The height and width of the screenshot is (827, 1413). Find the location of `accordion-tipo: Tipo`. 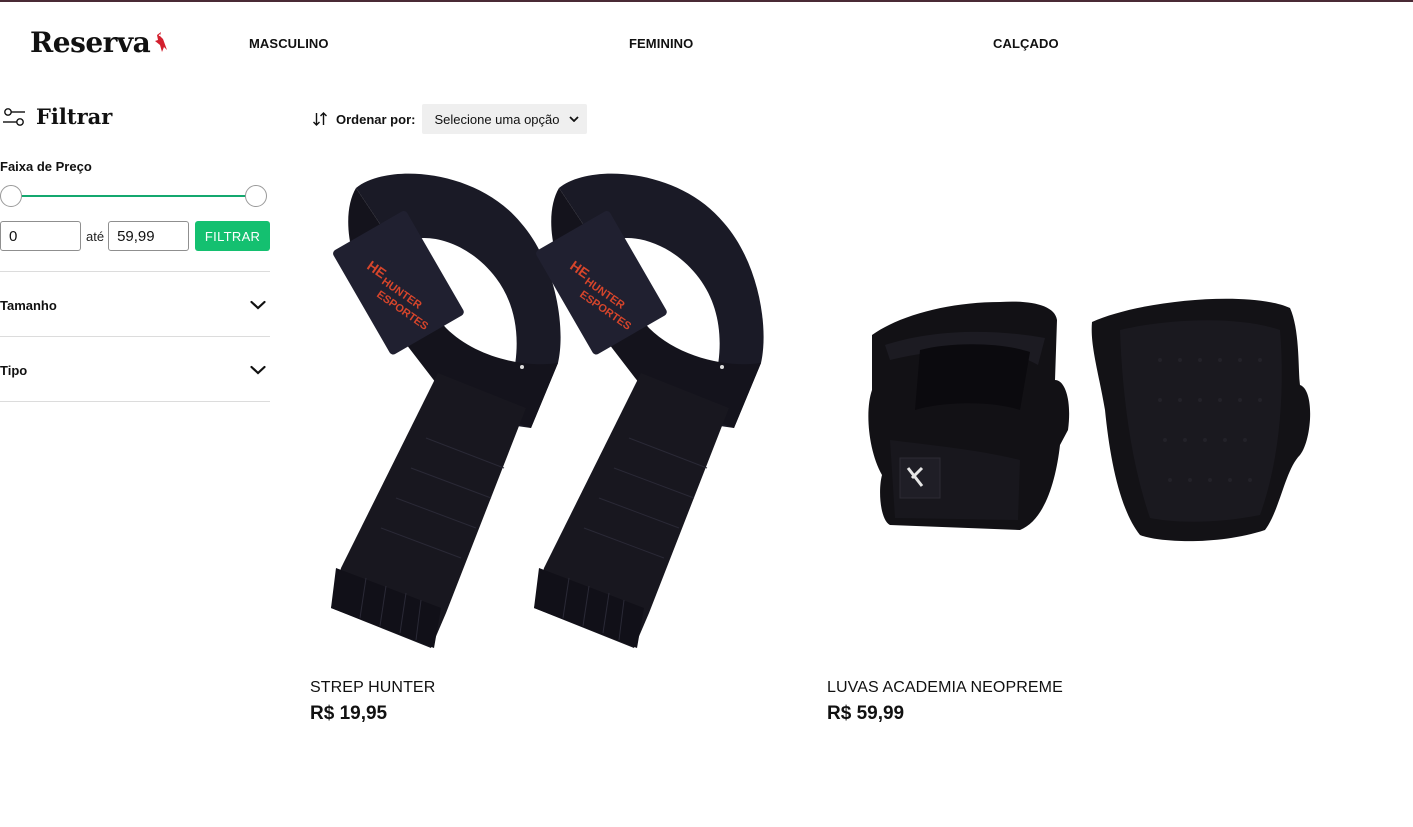

accordion-tipo: Tipo is located at coordinates (135, 370).